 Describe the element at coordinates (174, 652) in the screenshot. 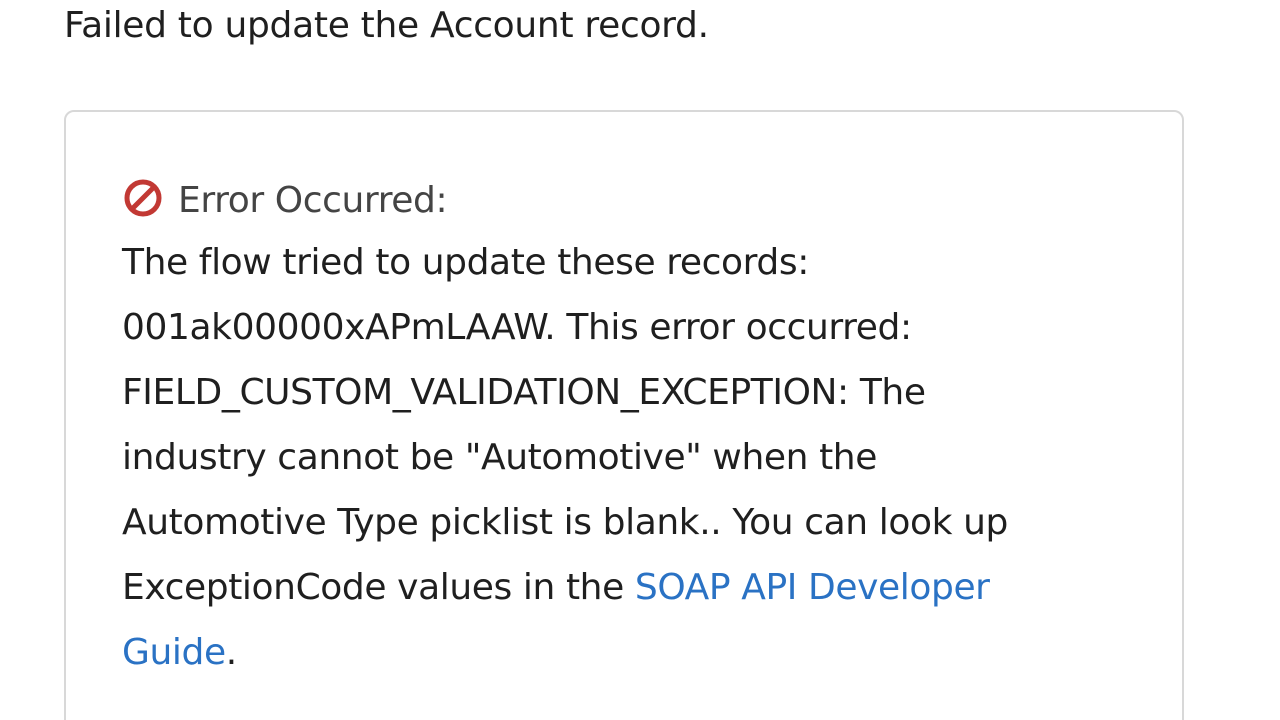

I see `soap-api-guide-link-part2: Guide` at that location.